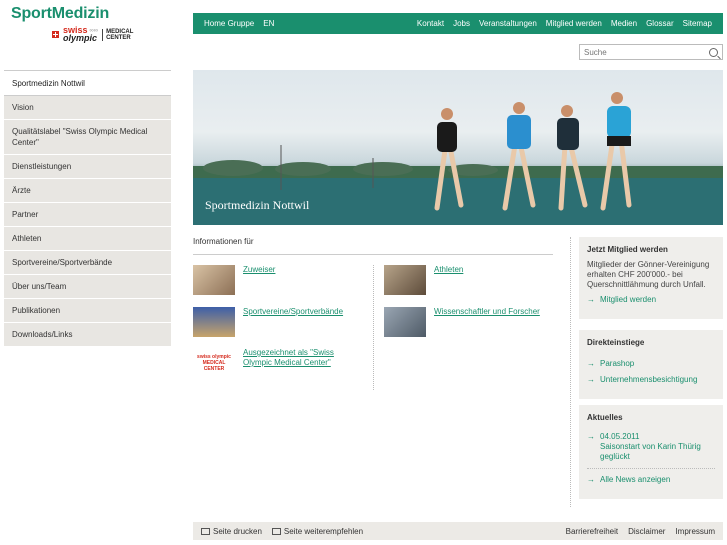 The image size is (727, 545). What do you see at coordinates (657, 437) in the screenshot?
I see `news-date: 04.05.2011` at bounding box center [657, 437].